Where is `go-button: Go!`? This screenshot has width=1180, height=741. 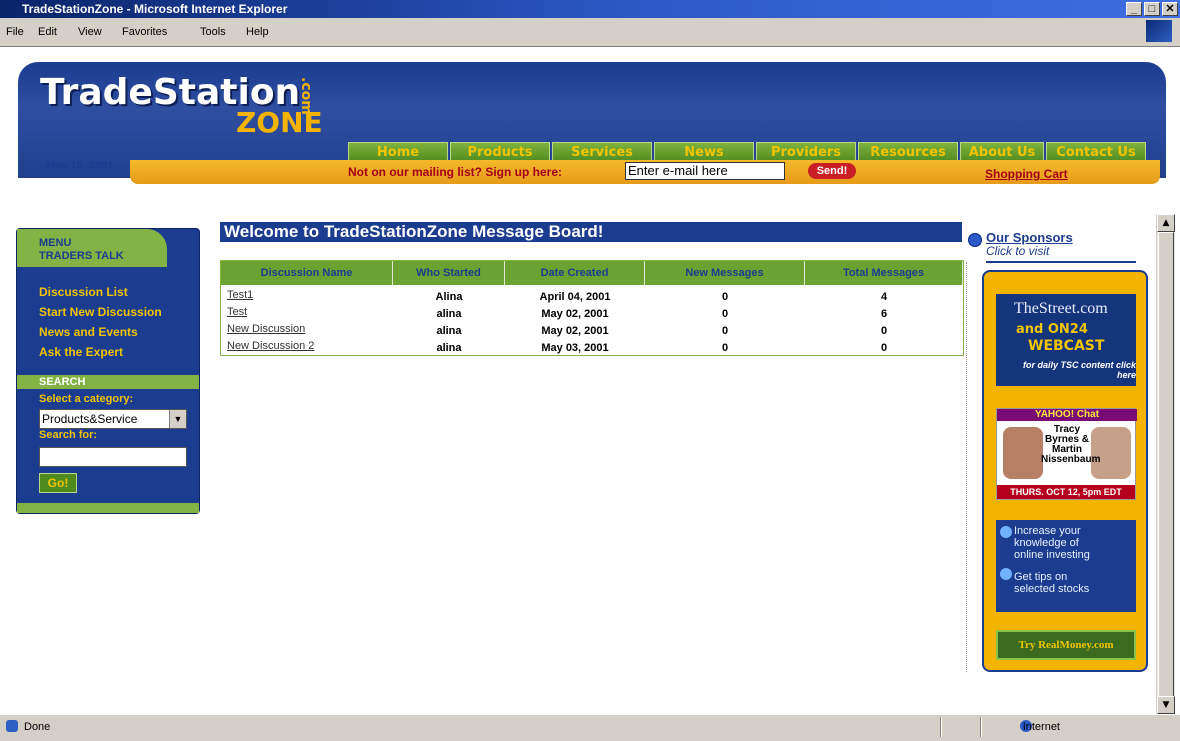 go-button: Go! is located at coordinates (58, 483).